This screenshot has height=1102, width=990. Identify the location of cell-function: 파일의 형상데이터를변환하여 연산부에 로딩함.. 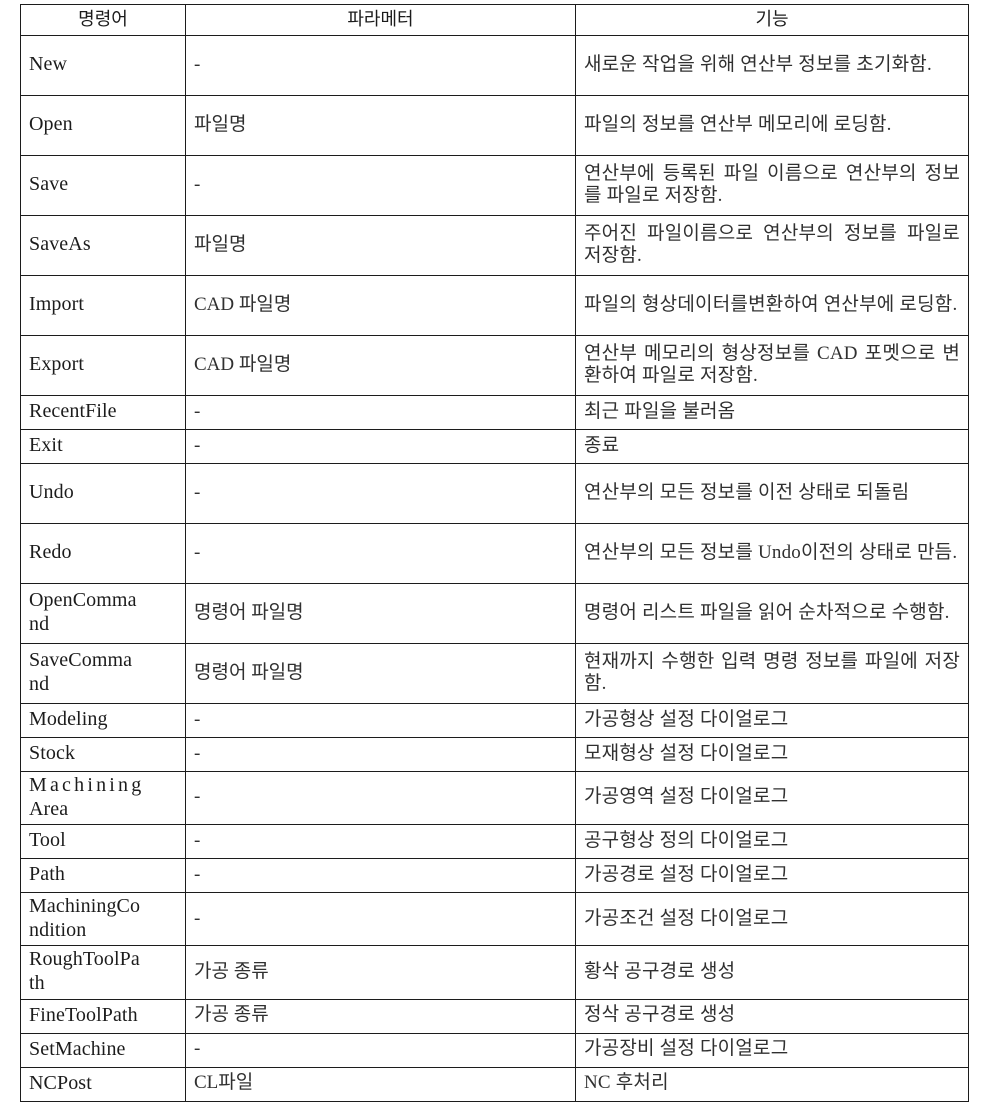
(772, 305).